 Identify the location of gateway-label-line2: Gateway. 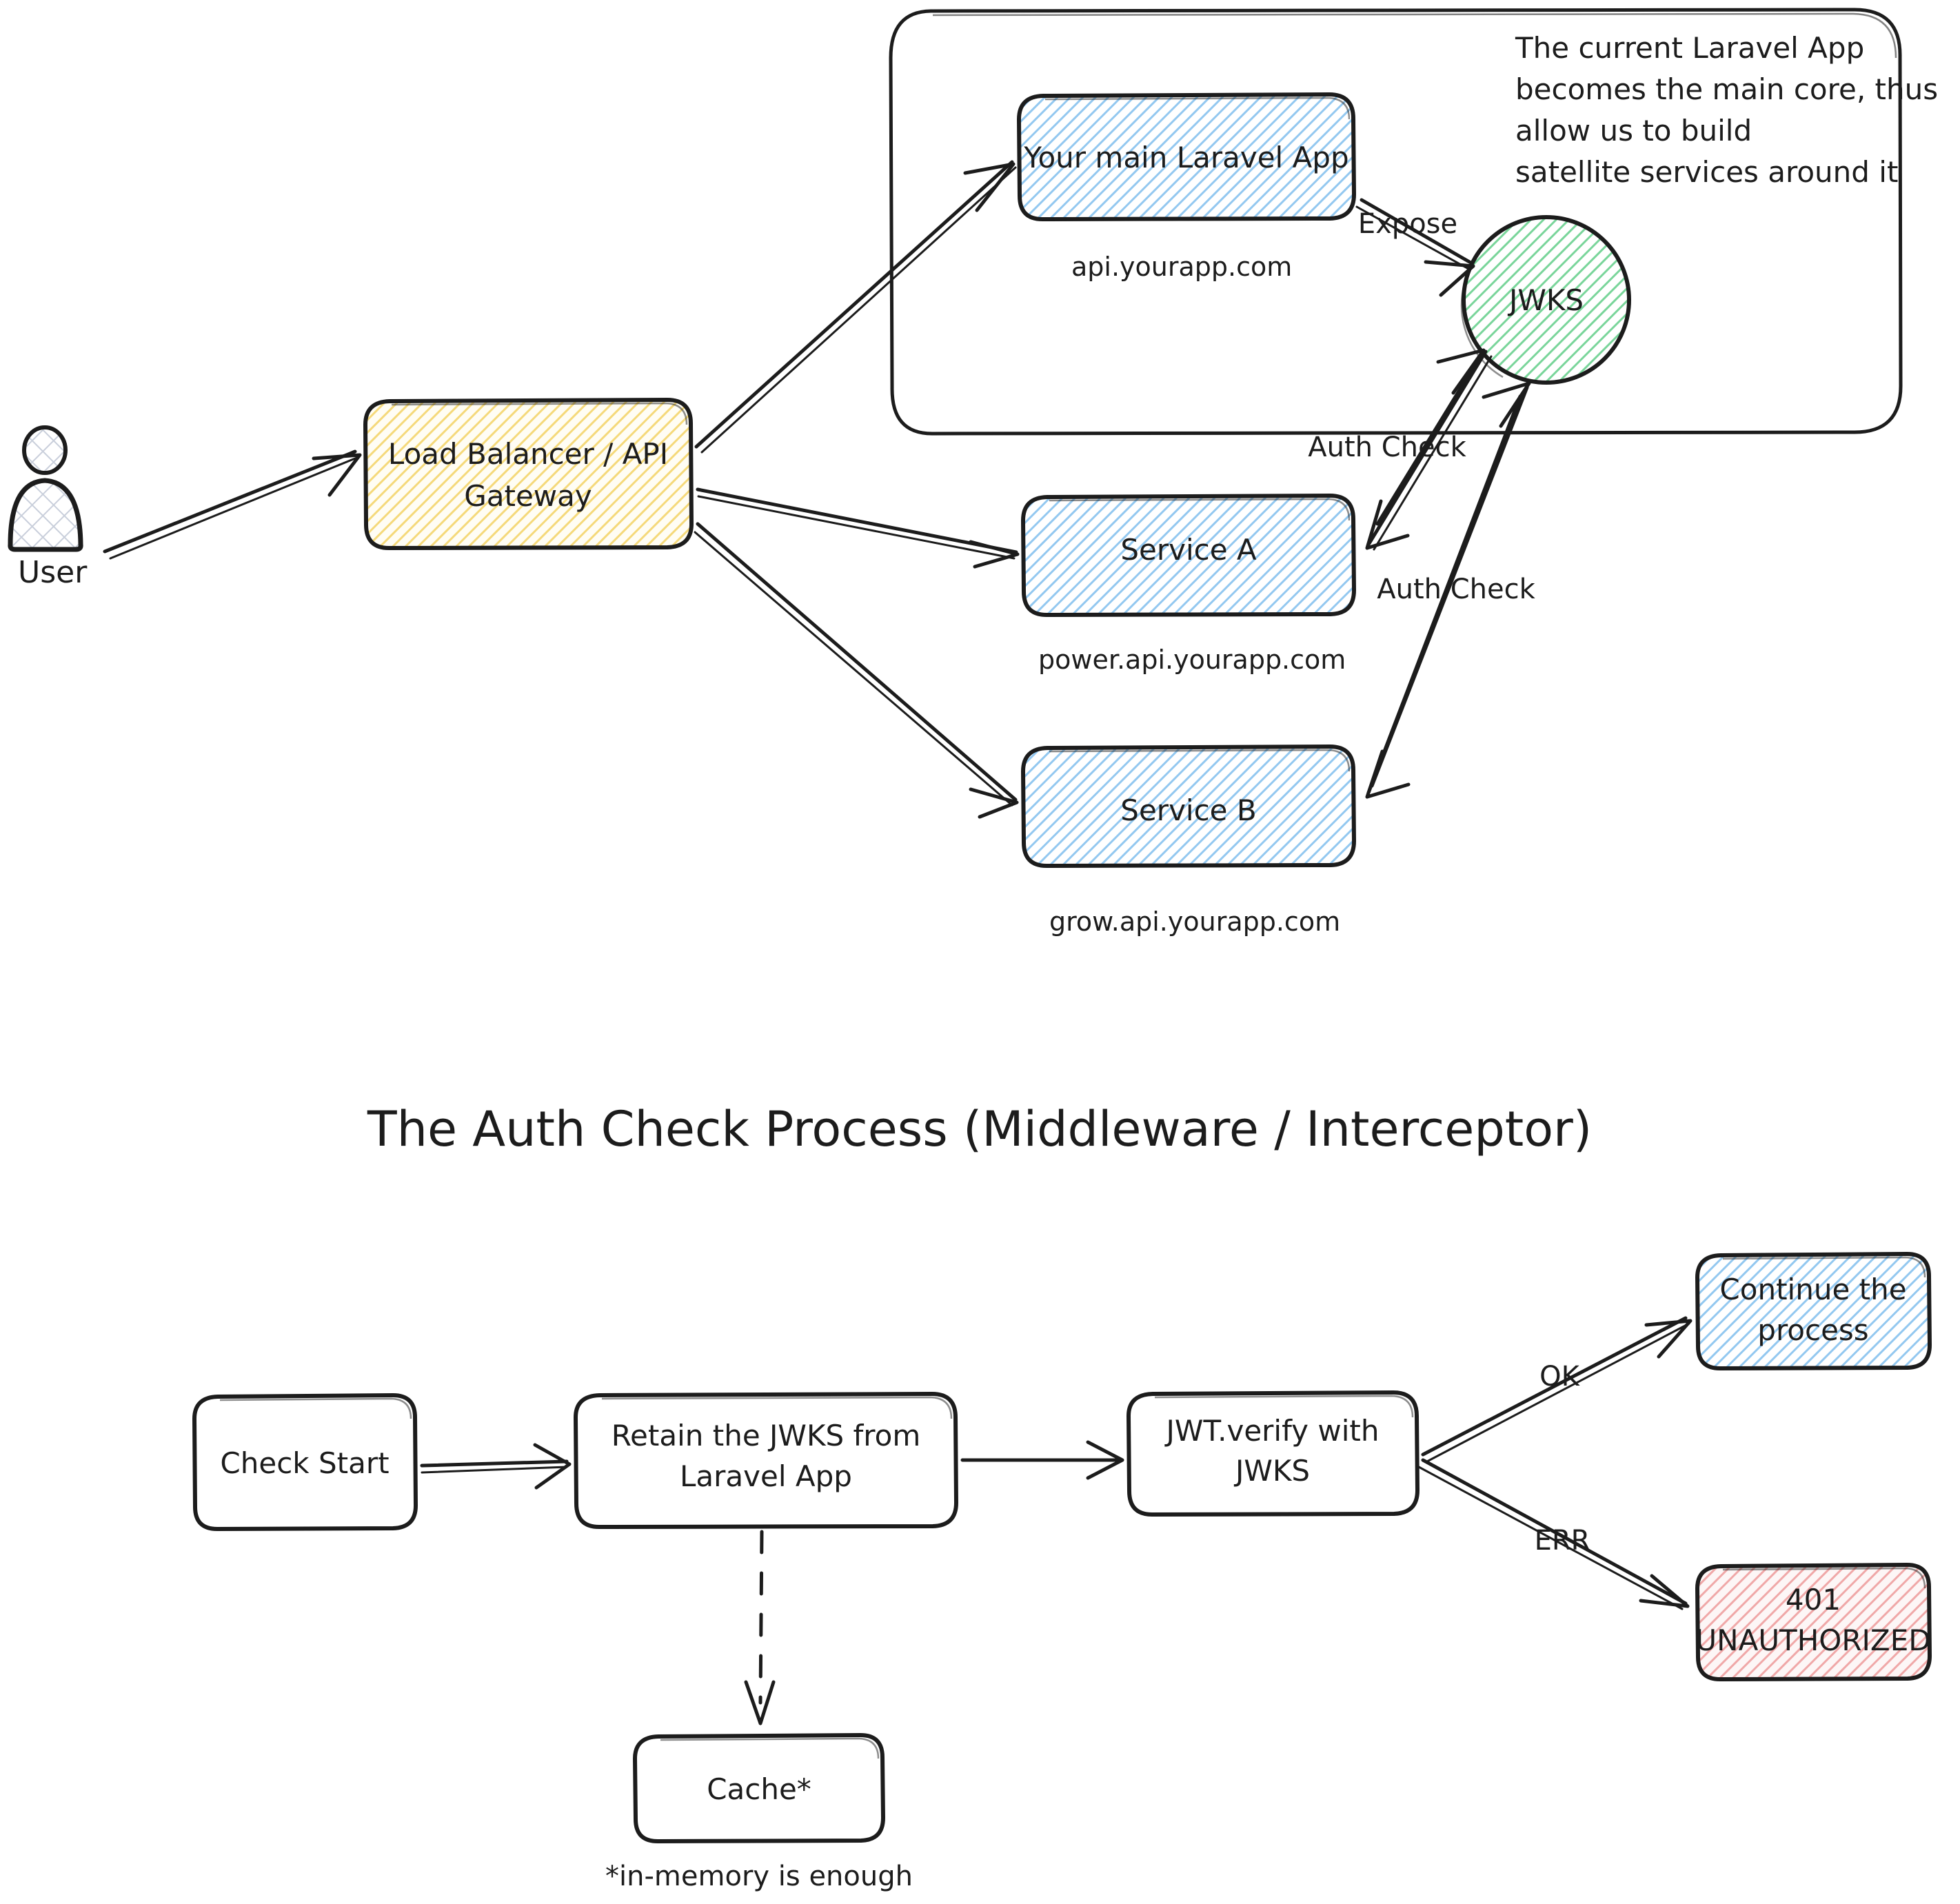
(528, 496).